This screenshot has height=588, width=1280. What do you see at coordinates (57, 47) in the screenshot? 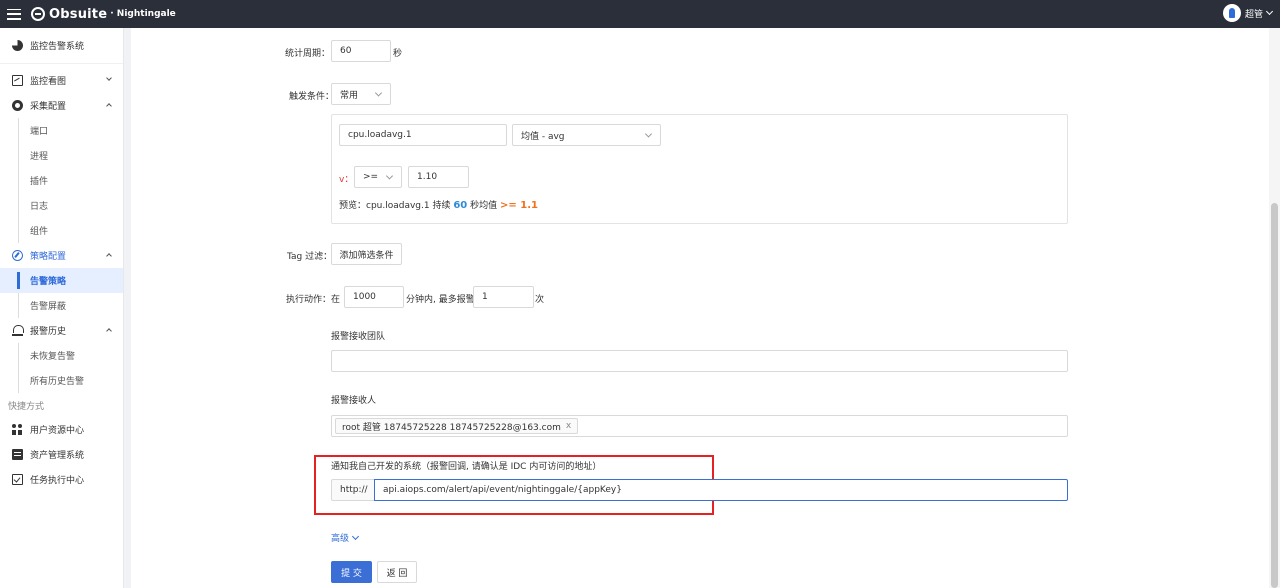
I see `system-title-label: 监控告警系统` at bounding box center [57, 47].